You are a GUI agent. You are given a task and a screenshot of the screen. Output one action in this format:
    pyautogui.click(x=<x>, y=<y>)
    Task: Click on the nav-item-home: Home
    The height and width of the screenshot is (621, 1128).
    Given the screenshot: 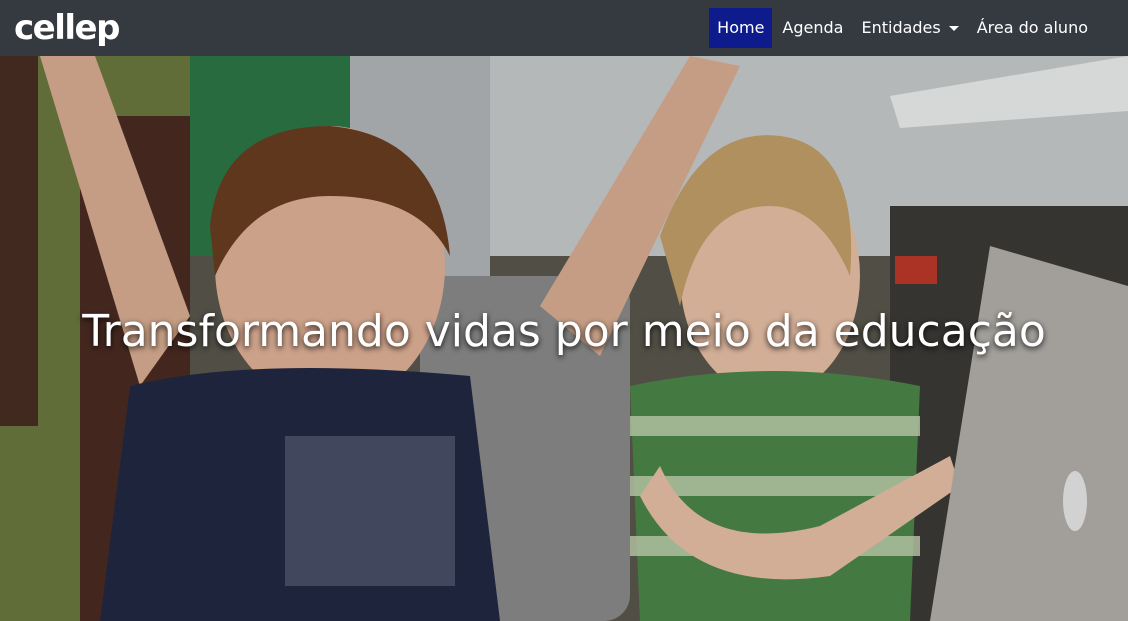 What is the action you would take?
    pyautogui.click(x=741, y=28)
    